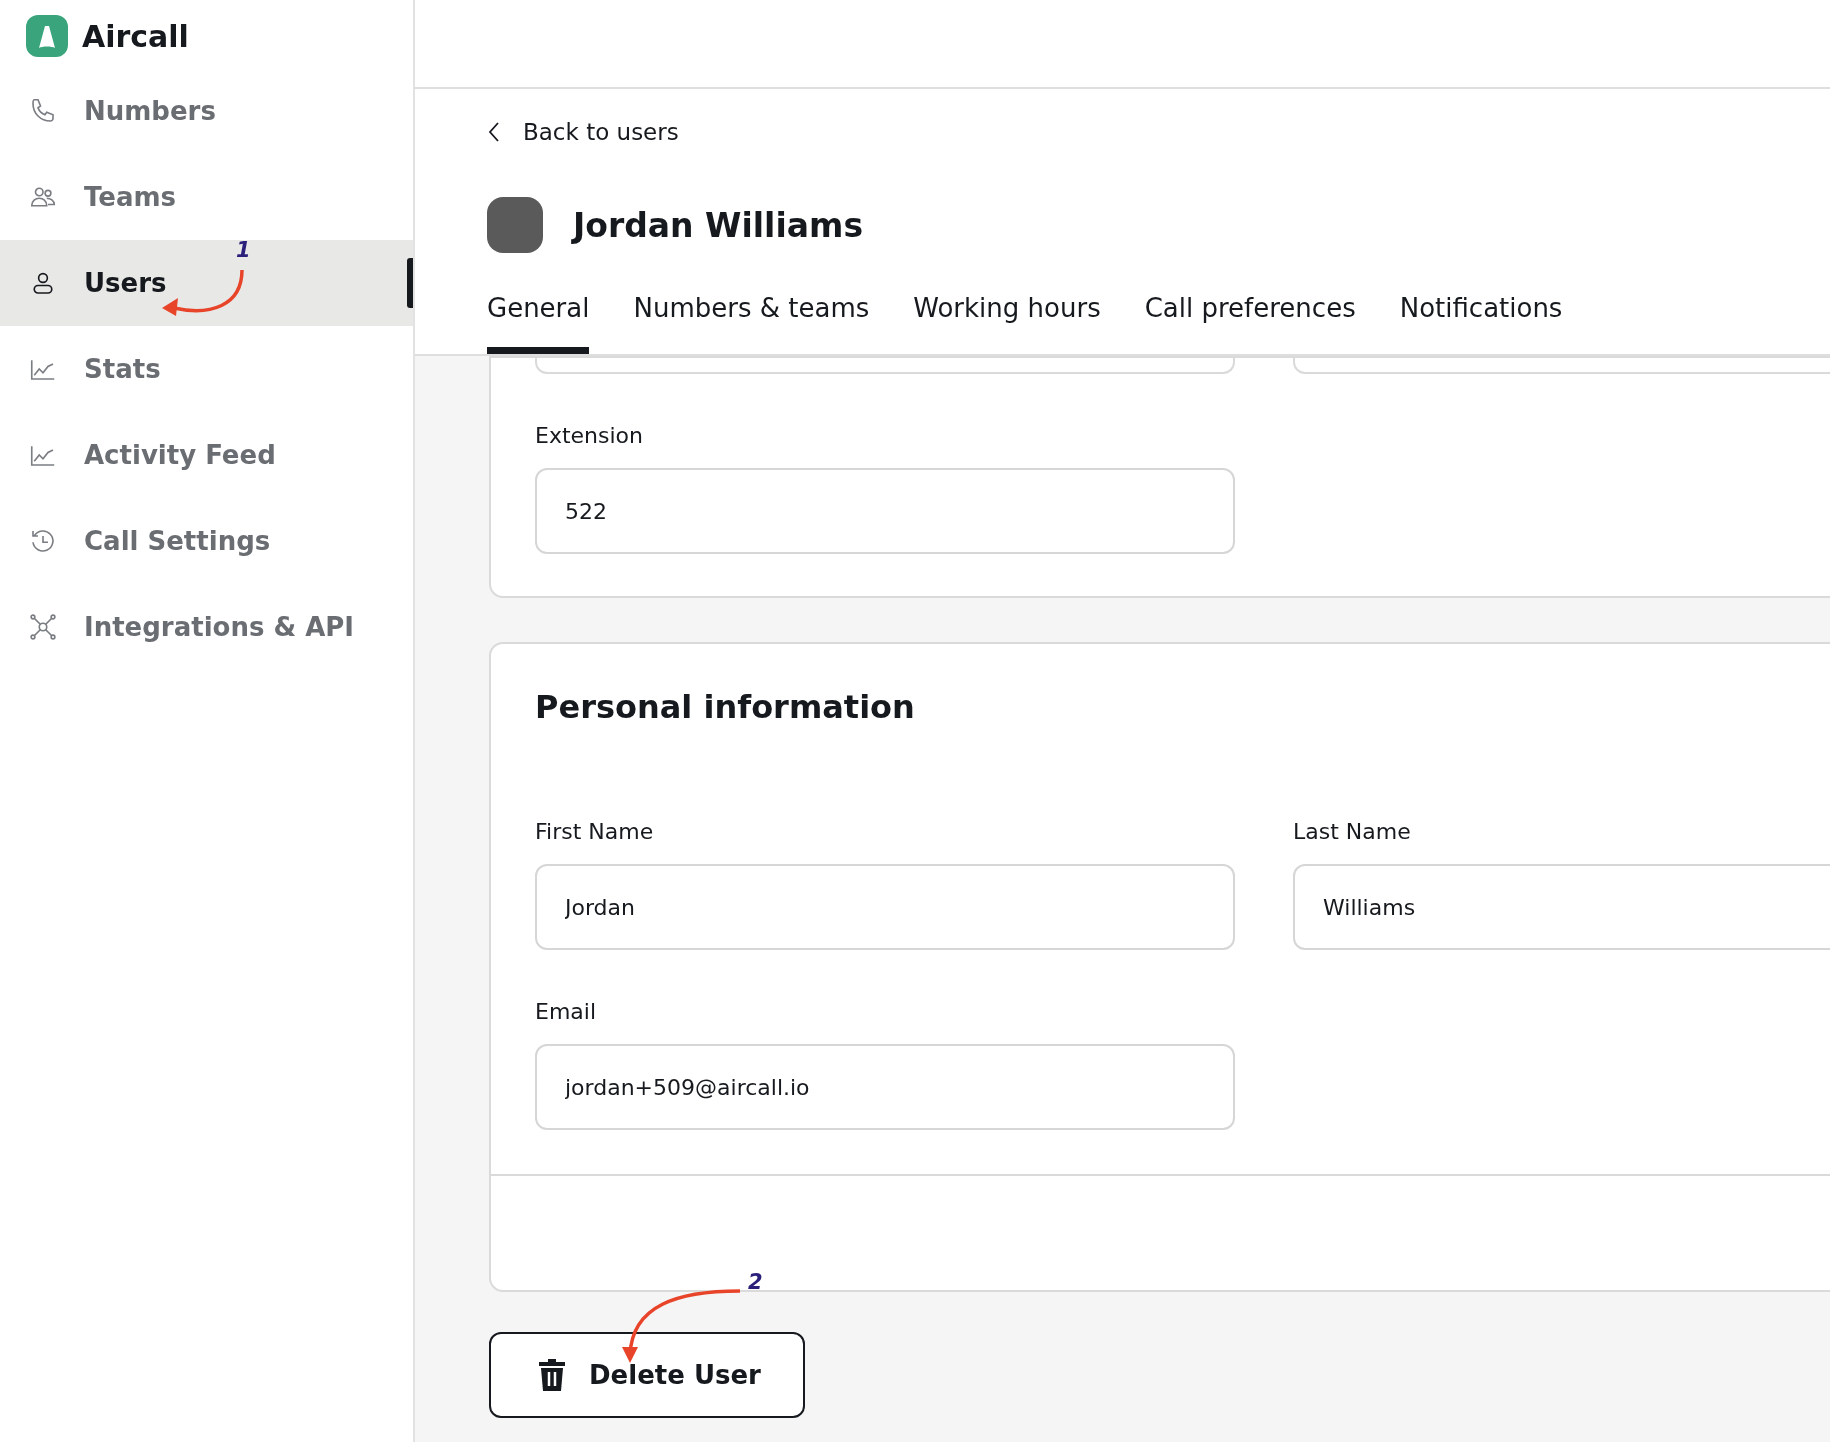 The height and width of the screenshot is (1442, 1830). I want to click on nodes-icon, so click(43, 627).